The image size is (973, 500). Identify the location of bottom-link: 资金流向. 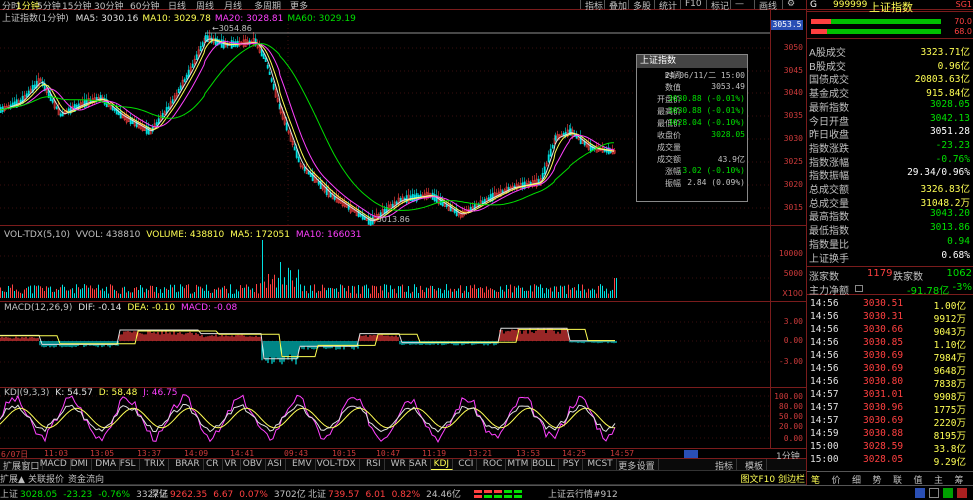
(86, 478).